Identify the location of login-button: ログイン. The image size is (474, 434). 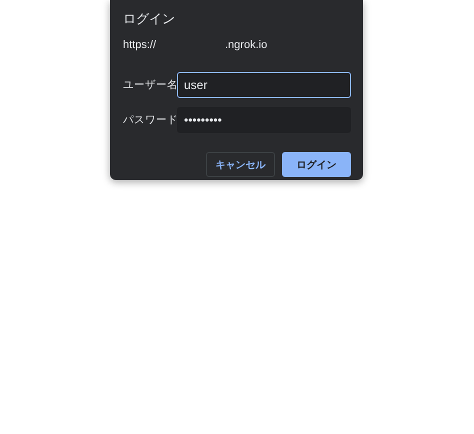
(316, 164).